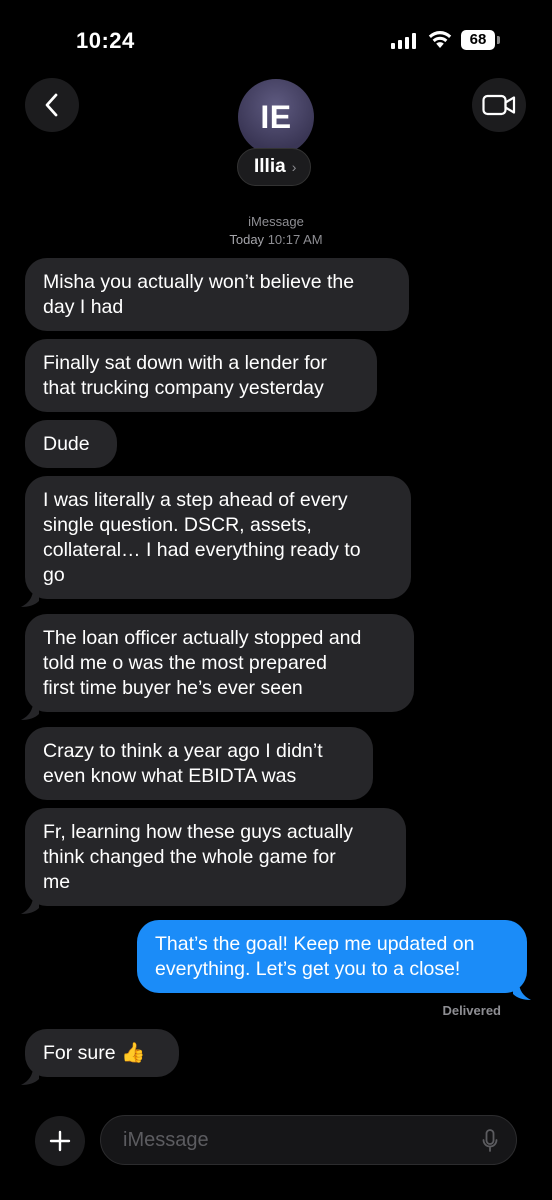 The image size is (552, 1200). I want to click on status-bar: 10:24 68, so click(276, 40).